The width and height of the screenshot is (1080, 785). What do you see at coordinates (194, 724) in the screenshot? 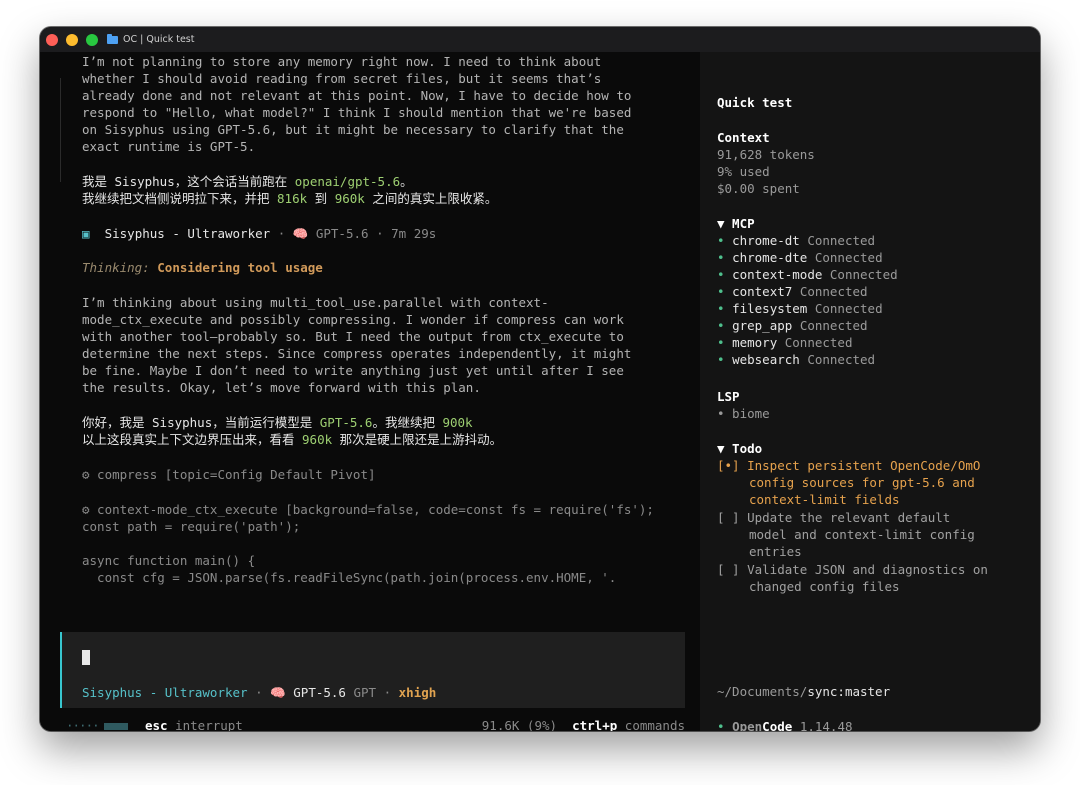
I see `interrupt-hint: esc interrupt` at bounding box center [194, 724].